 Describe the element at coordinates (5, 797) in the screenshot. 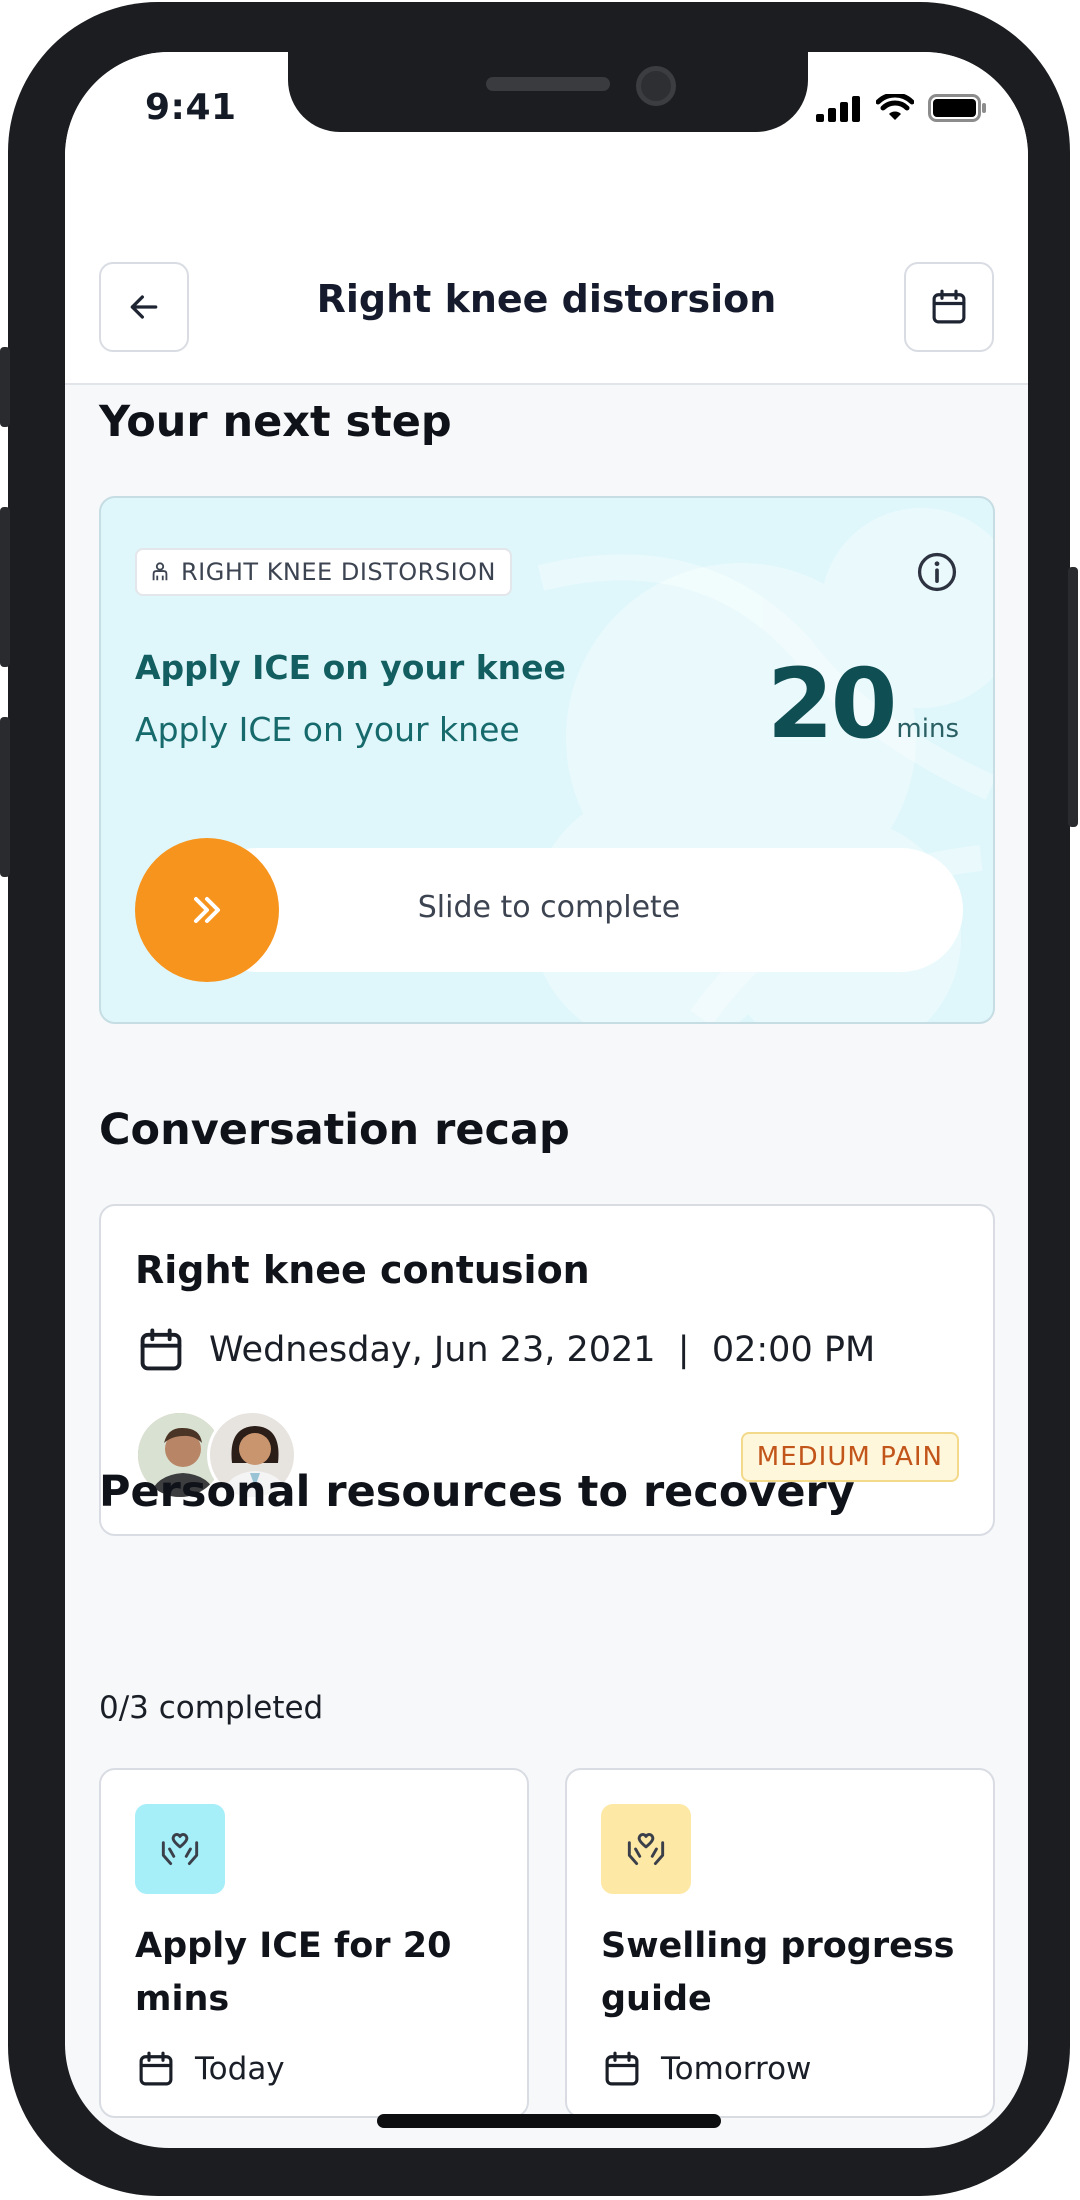

I see `volume-down-button` at that location.